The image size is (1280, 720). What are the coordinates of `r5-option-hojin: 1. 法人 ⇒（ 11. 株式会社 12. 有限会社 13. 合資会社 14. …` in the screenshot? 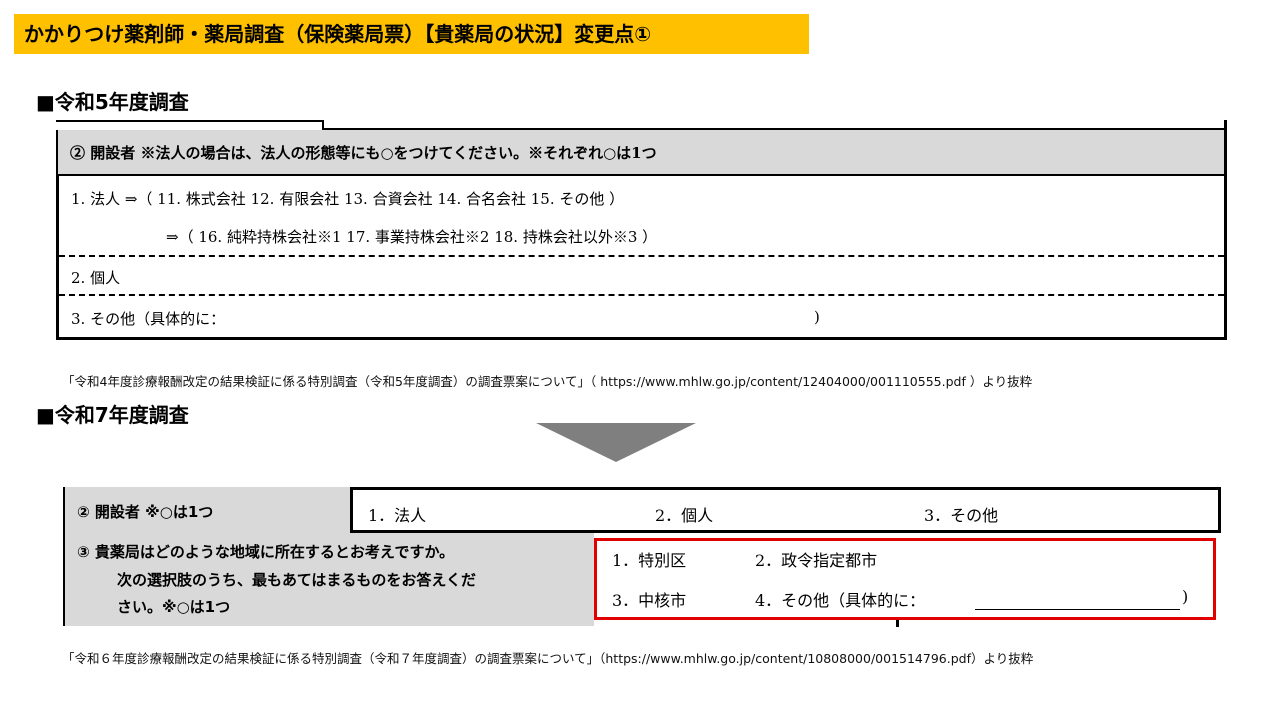 It's located at (348, 199).